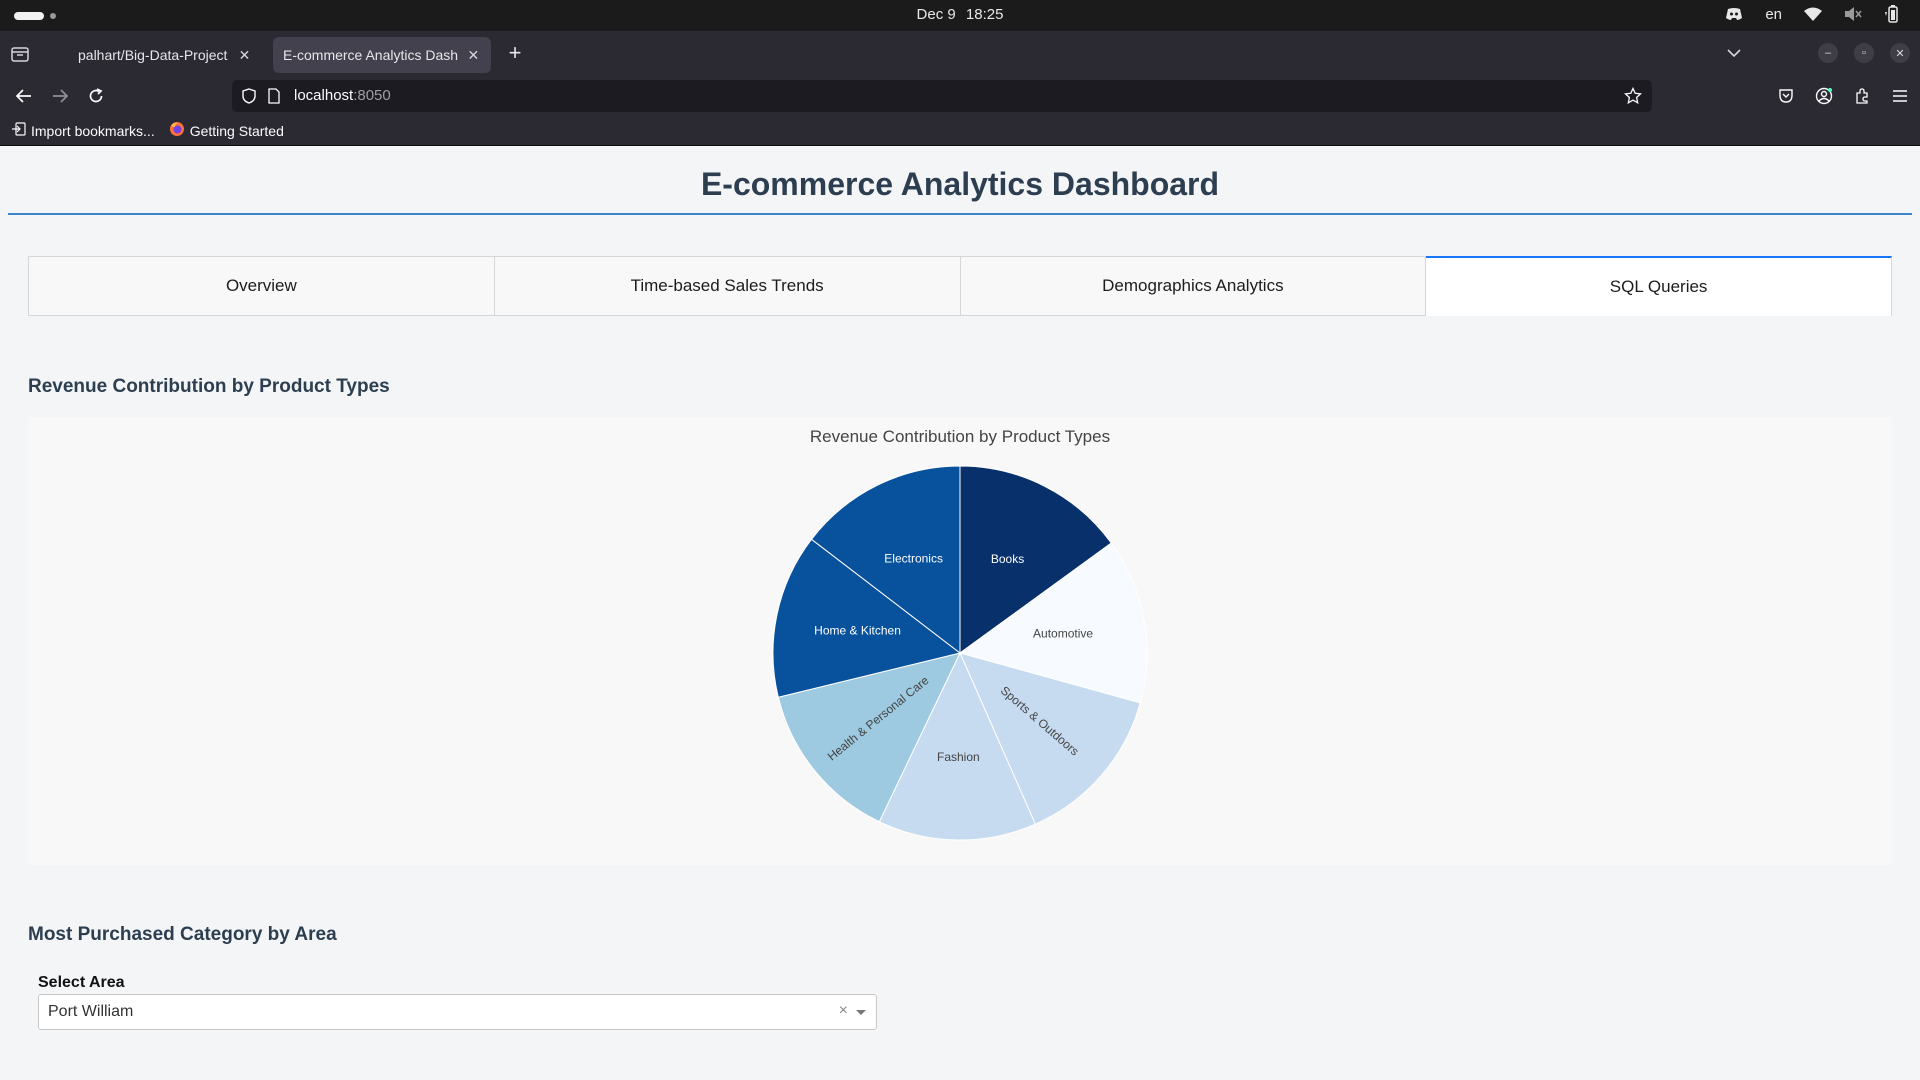 The height and width of the screenshot is (1080, 1920). I want to click on clock-date: Dec 9, so click(936, 14).